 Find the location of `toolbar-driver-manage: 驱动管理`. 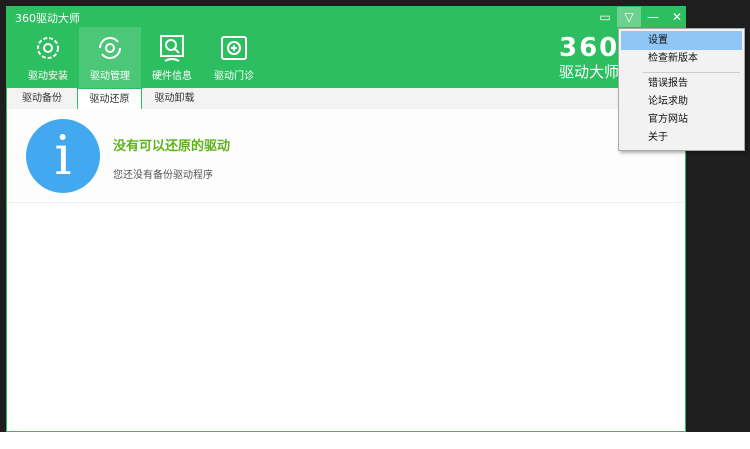

toolbar-driver-manage: 驱动管理 is located at coordinates (110, 57).